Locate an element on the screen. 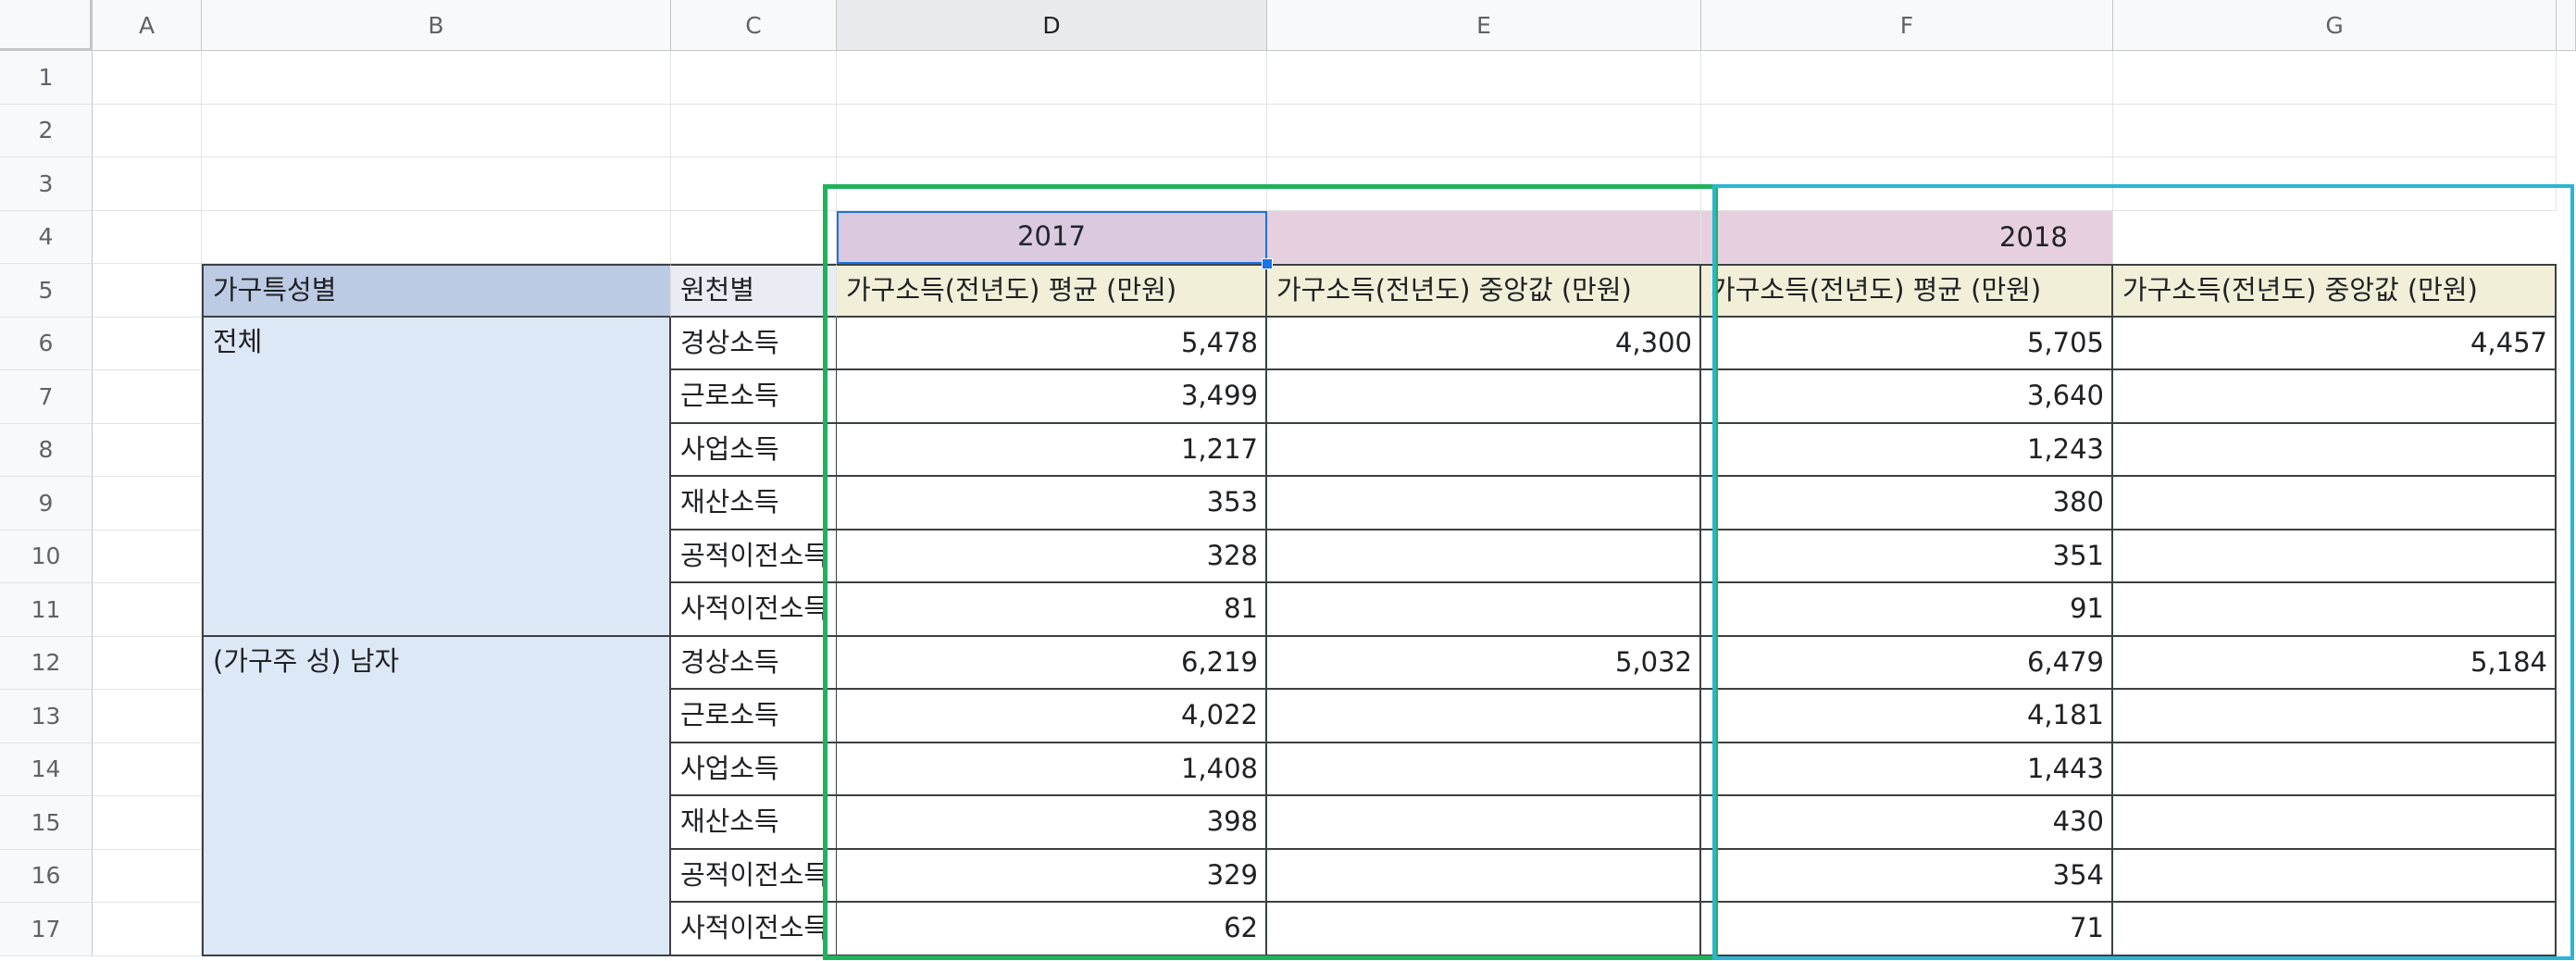 The width and height of the screenshot is (2576, 961). header-2018-mean: 가구소득(전년도) 평균 (만원) is located at coordinates (1907, 291).